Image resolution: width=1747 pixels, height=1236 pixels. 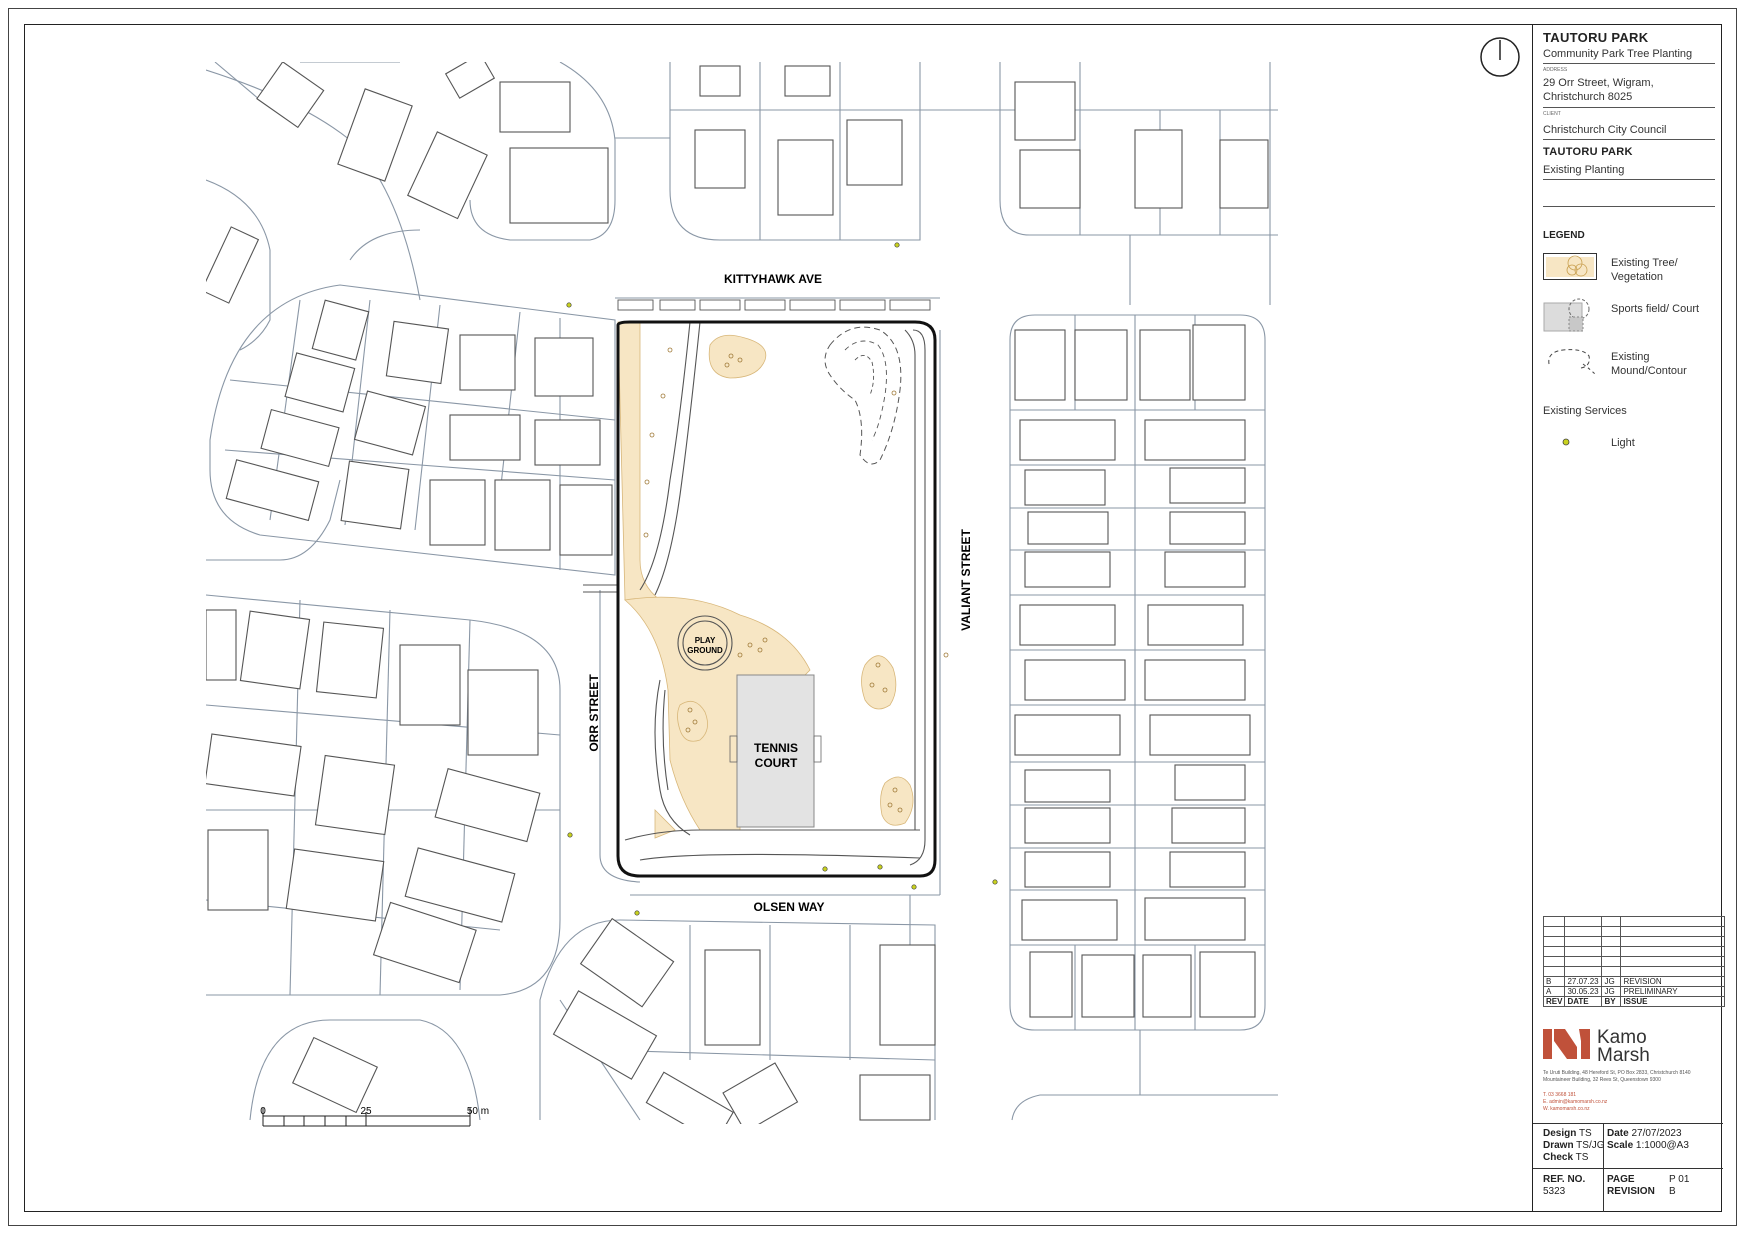 I want to click on scale-field: Scale 1:1000@A3, so click(x=1648, y=1145).